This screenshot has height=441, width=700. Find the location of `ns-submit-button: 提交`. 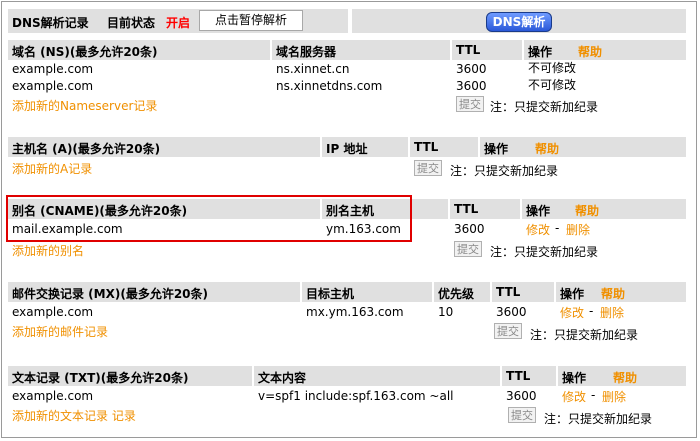

ns-submit-button: 提交 is located at coordinates (470, 104).